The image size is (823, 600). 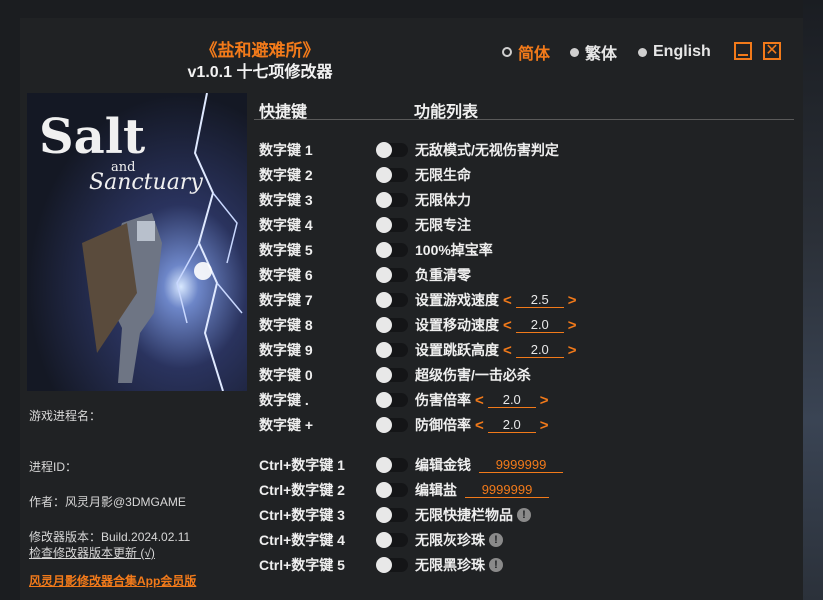 I want to click on cheat-label: 无限黑珍珠, so click(x=450, y=565).